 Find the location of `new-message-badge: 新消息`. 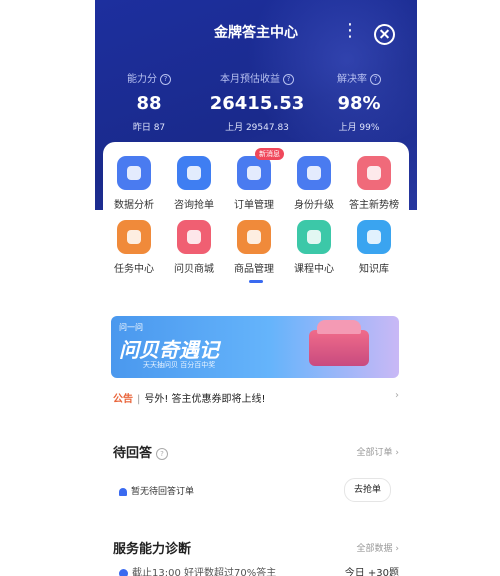

new-message-badge: 新消息 is located at coordinates (269, 154).